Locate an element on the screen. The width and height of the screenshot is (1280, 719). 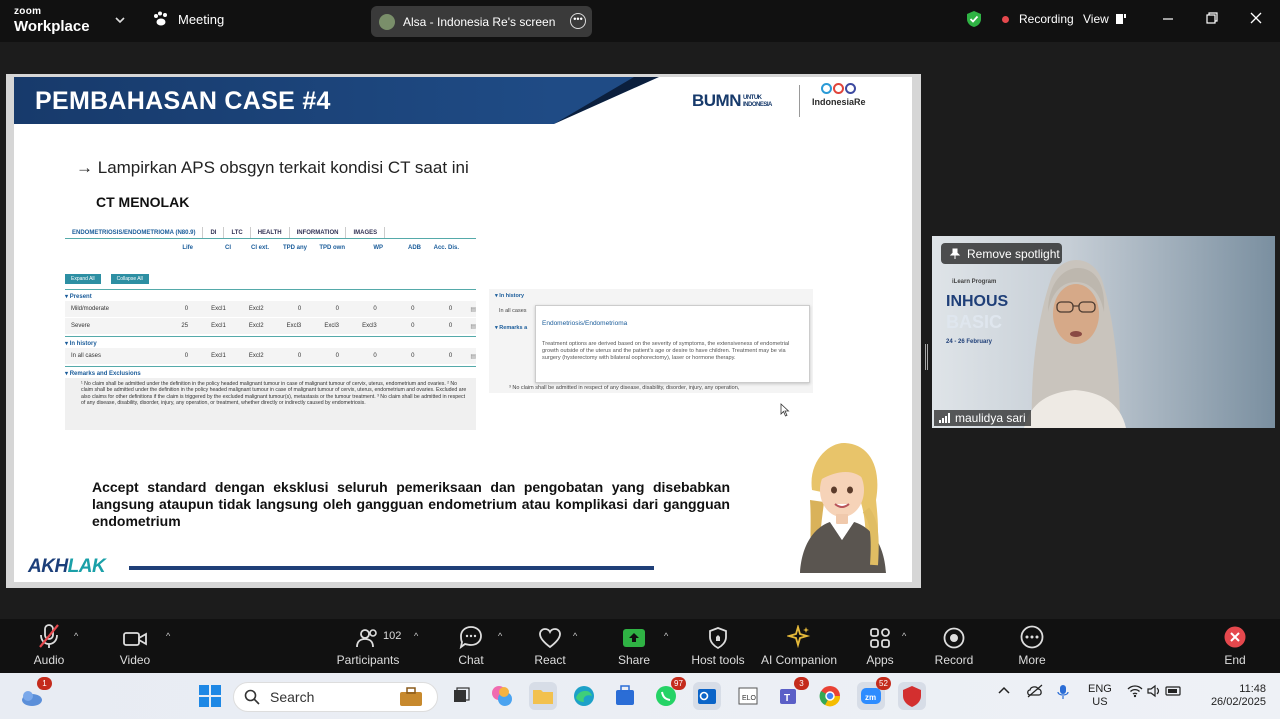
section-history-label: In history is located at coordinates (83, 344).